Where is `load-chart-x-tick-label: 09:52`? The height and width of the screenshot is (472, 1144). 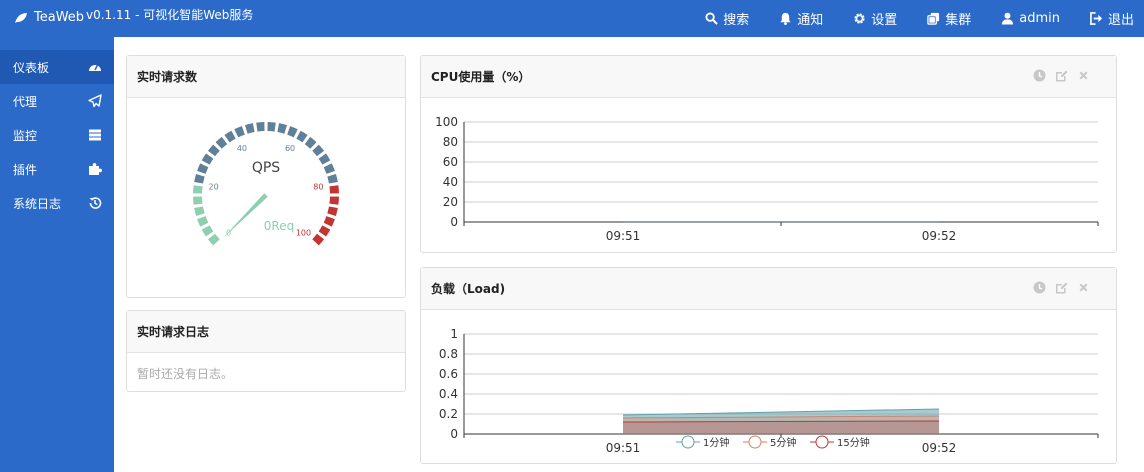
load-chart-x-tick-label: 09:52 is located at coordinates (939, 448).